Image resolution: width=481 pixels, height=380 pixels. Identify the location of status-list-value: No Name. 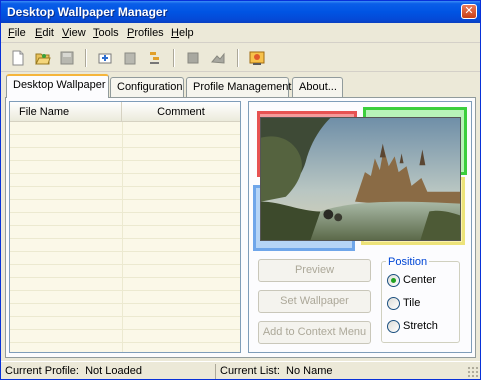
(309, 371).